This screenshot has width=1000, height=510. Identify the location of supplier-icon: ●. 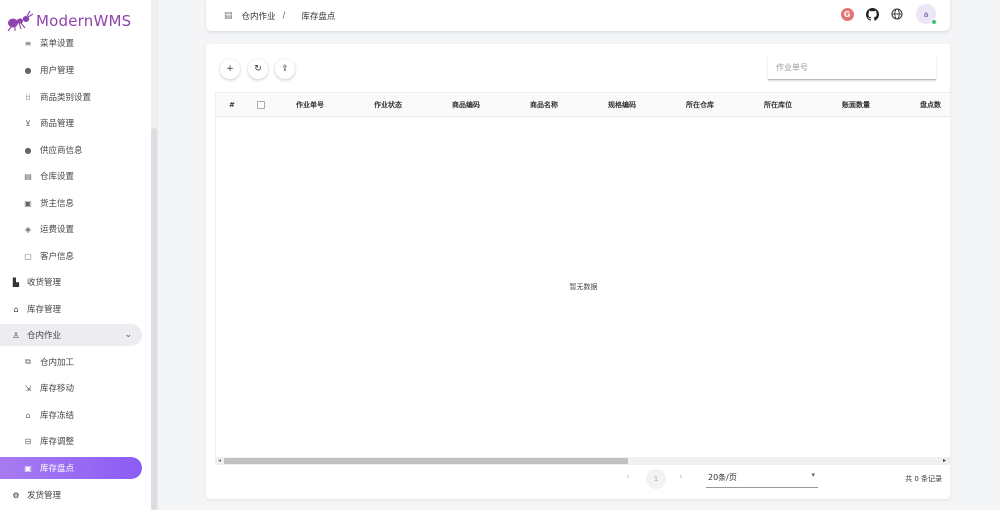
(28, 150).